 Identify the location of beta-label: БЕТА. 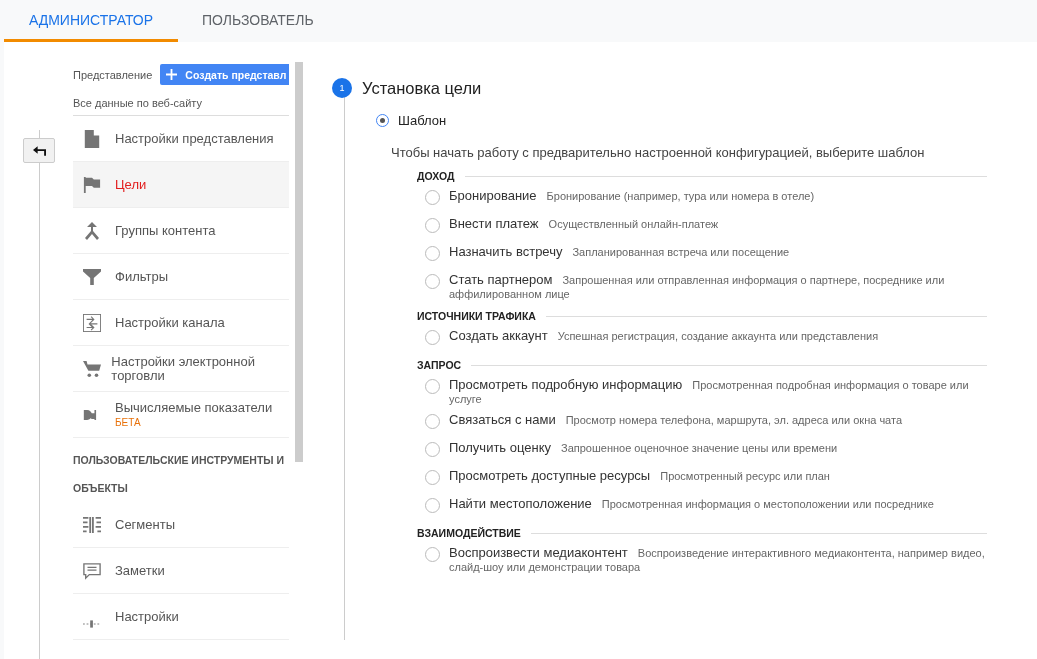
(128, 422).